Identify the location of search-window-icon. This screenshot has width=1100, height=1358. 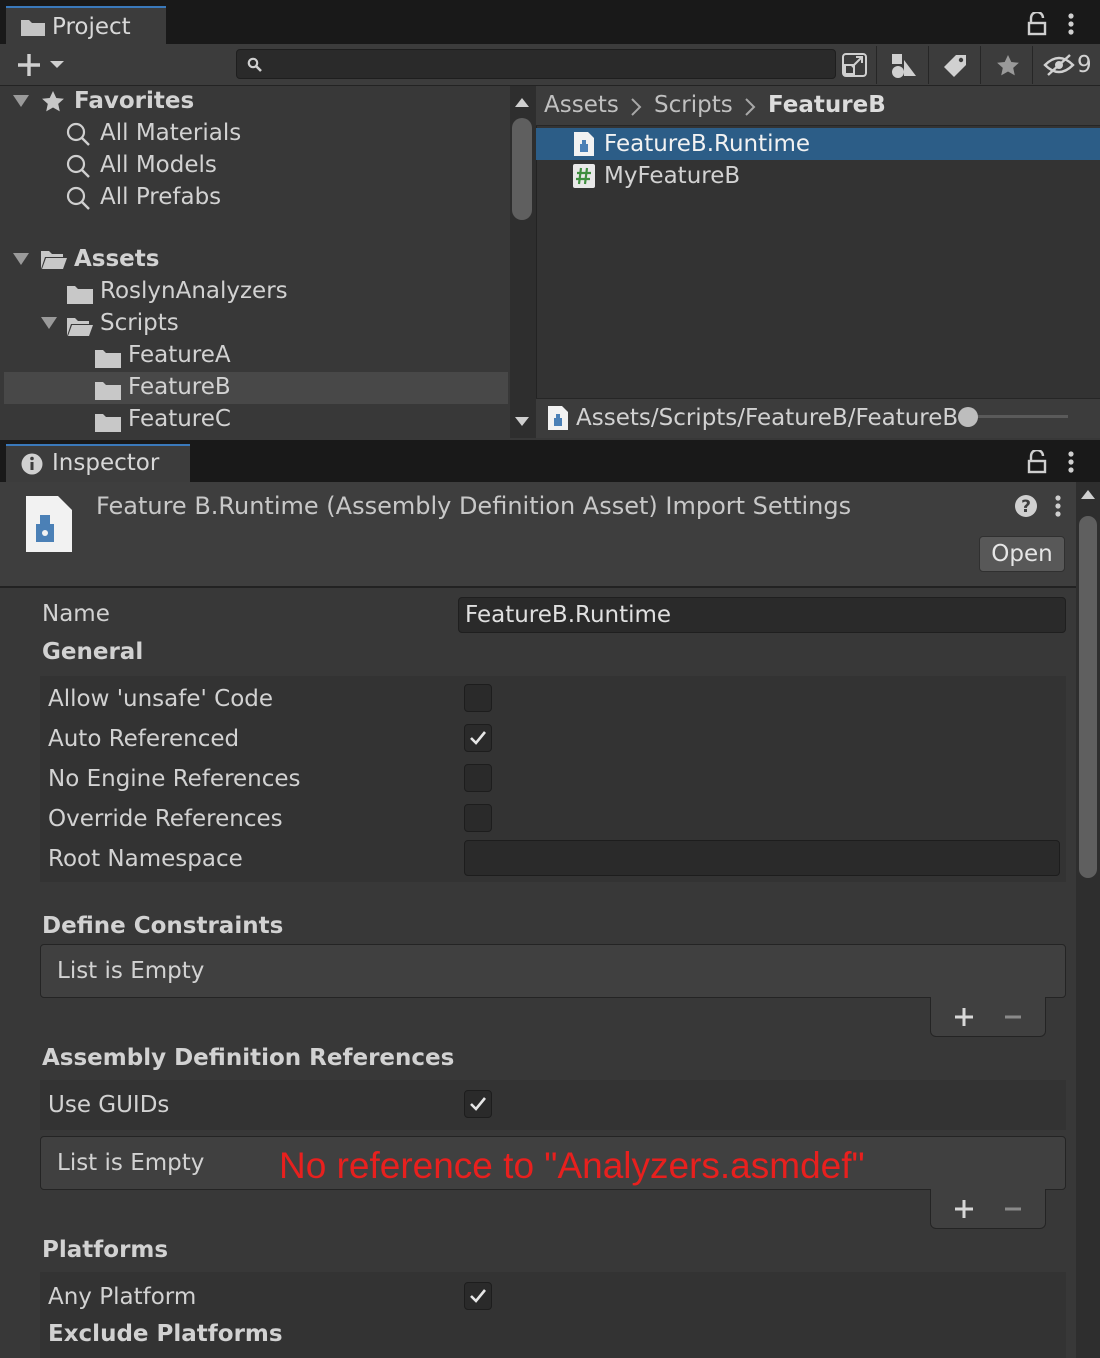
(855, 65).